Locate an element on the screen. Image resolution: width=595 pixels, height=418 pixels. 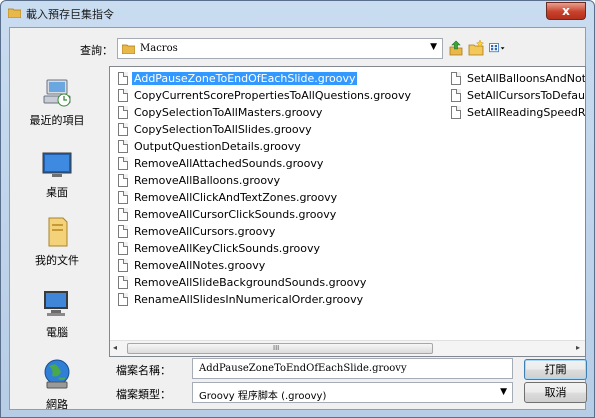
place-desktop: 桌面 is located at coordinates (57, 174).